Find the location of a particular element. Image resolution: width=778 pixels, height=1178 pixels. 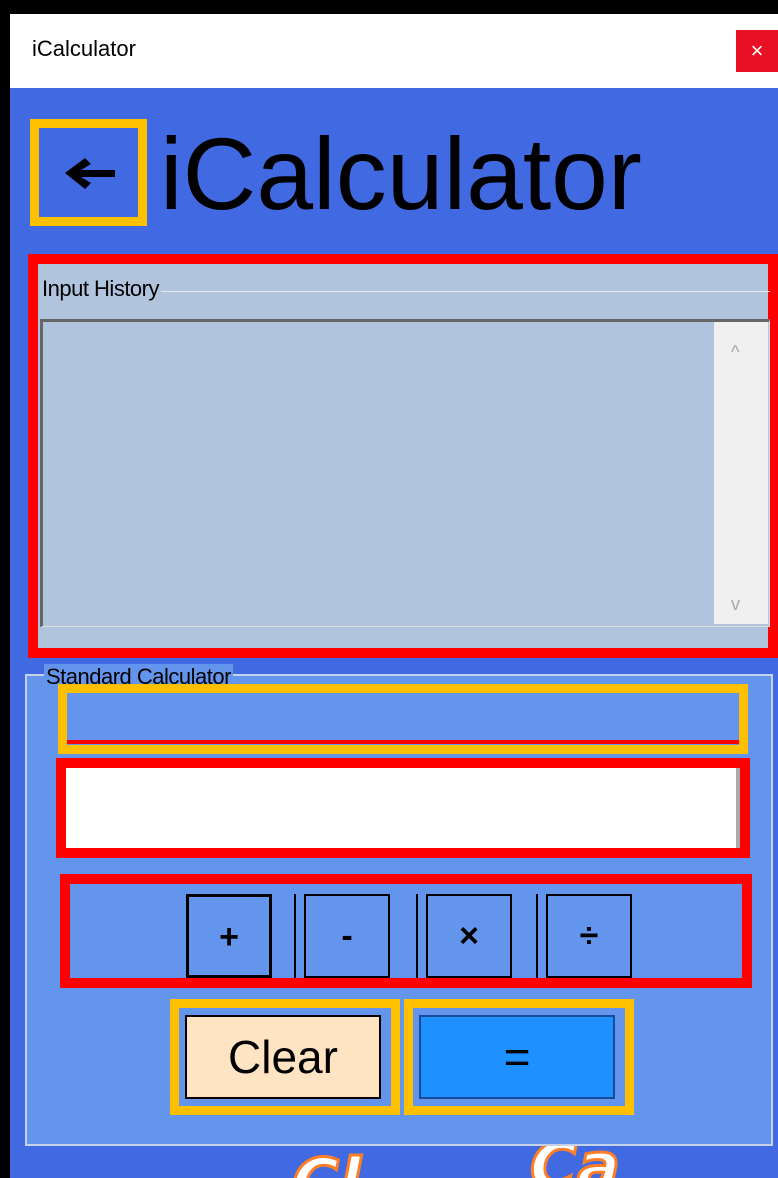

footer-decoration: Cl Ca is located at coordinates (394, 1162).